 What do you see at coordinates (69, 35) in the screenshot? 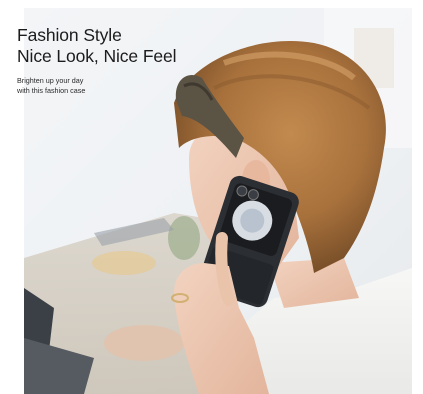
I see `headline-line-1: Fashion Style` at bounding box center [69, 35].